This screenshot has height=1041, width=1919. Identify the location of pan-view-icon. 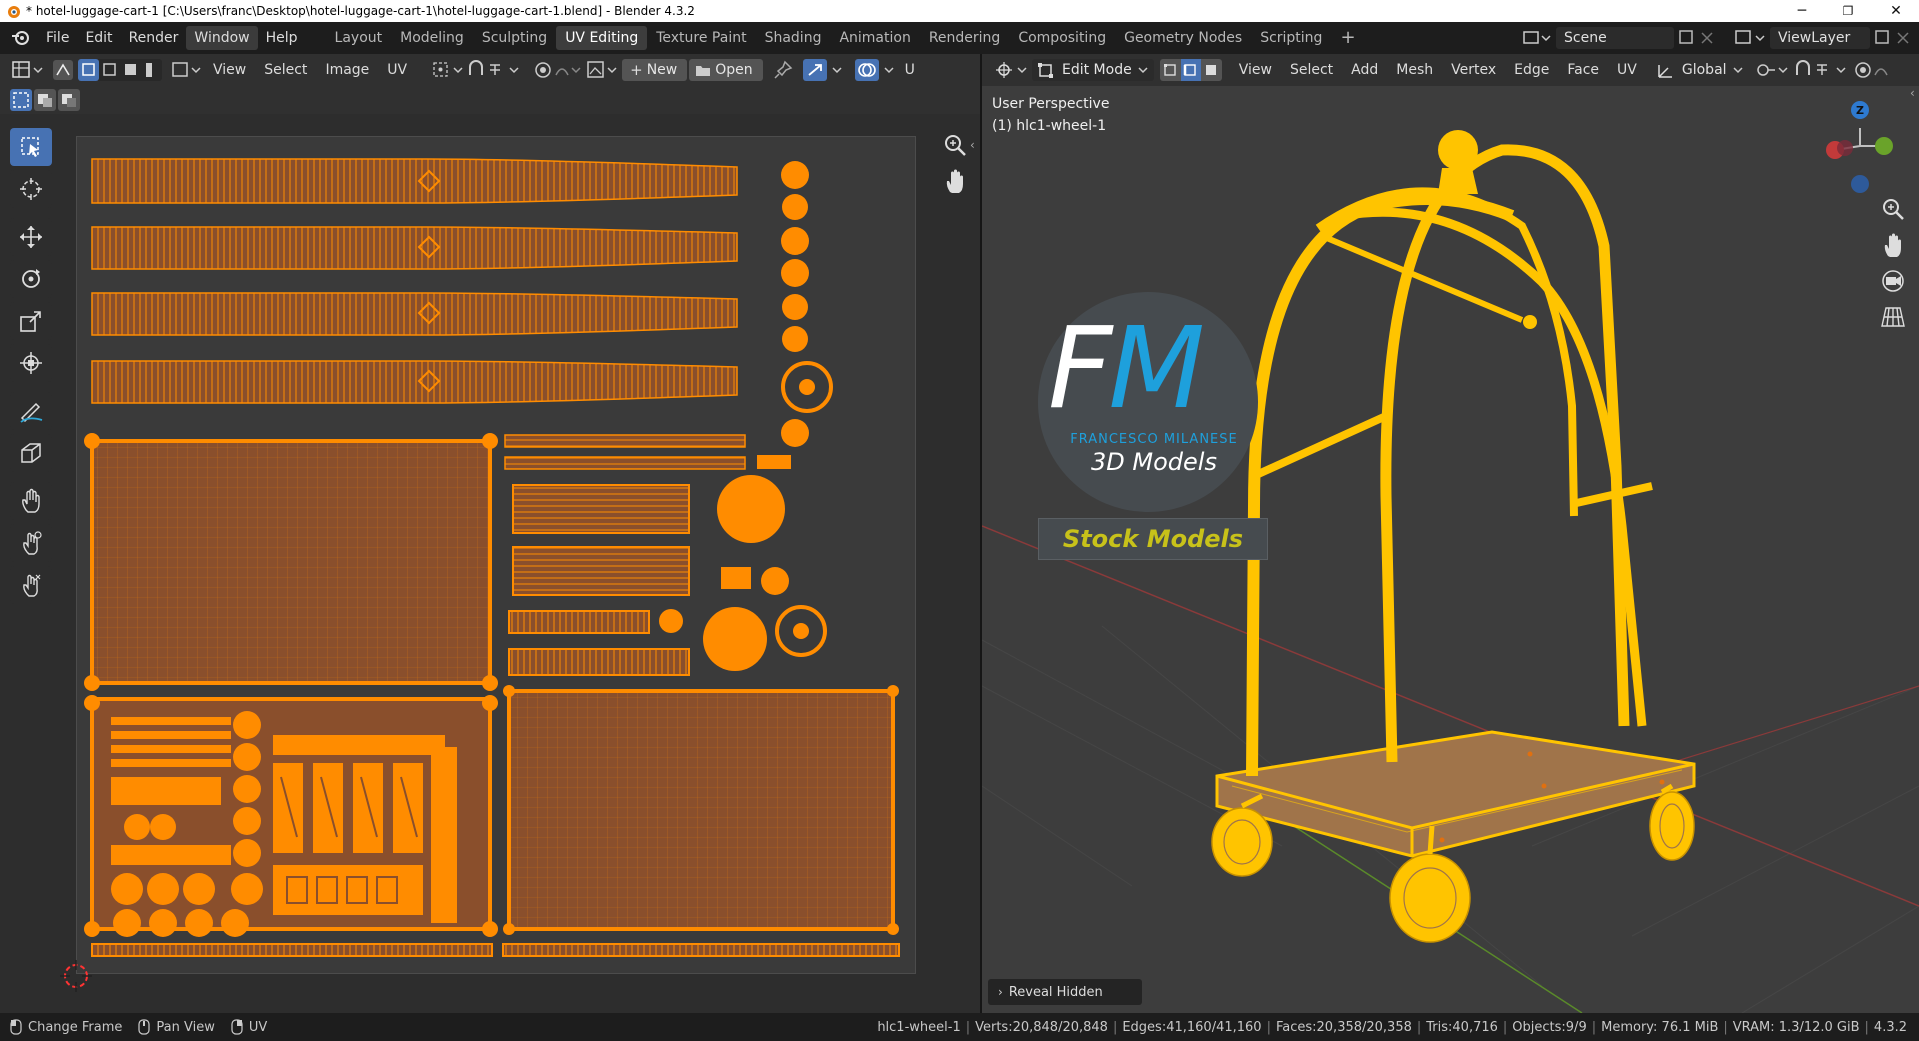
(955, 181).